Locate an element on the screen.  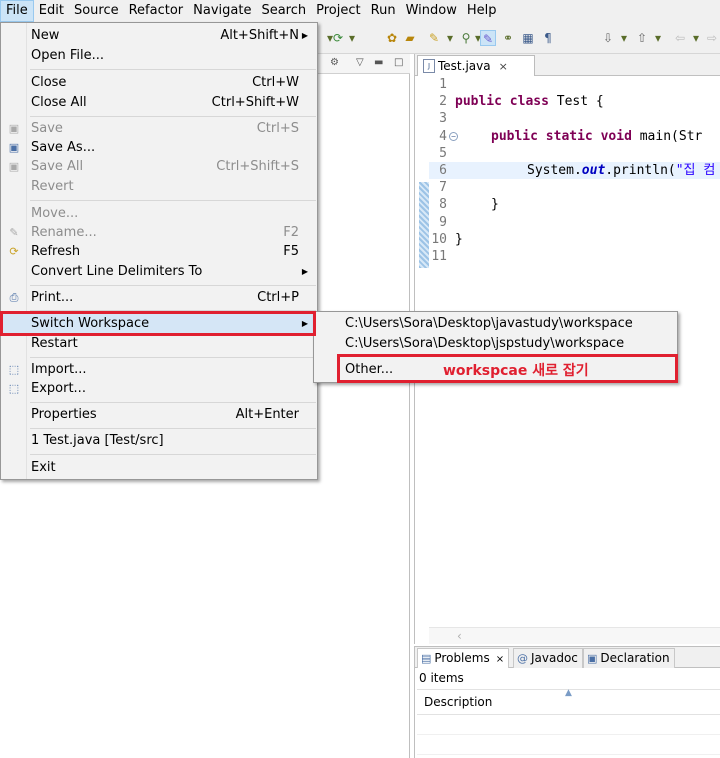
export-icon: ⬚ is located at coordinates (14, 388).